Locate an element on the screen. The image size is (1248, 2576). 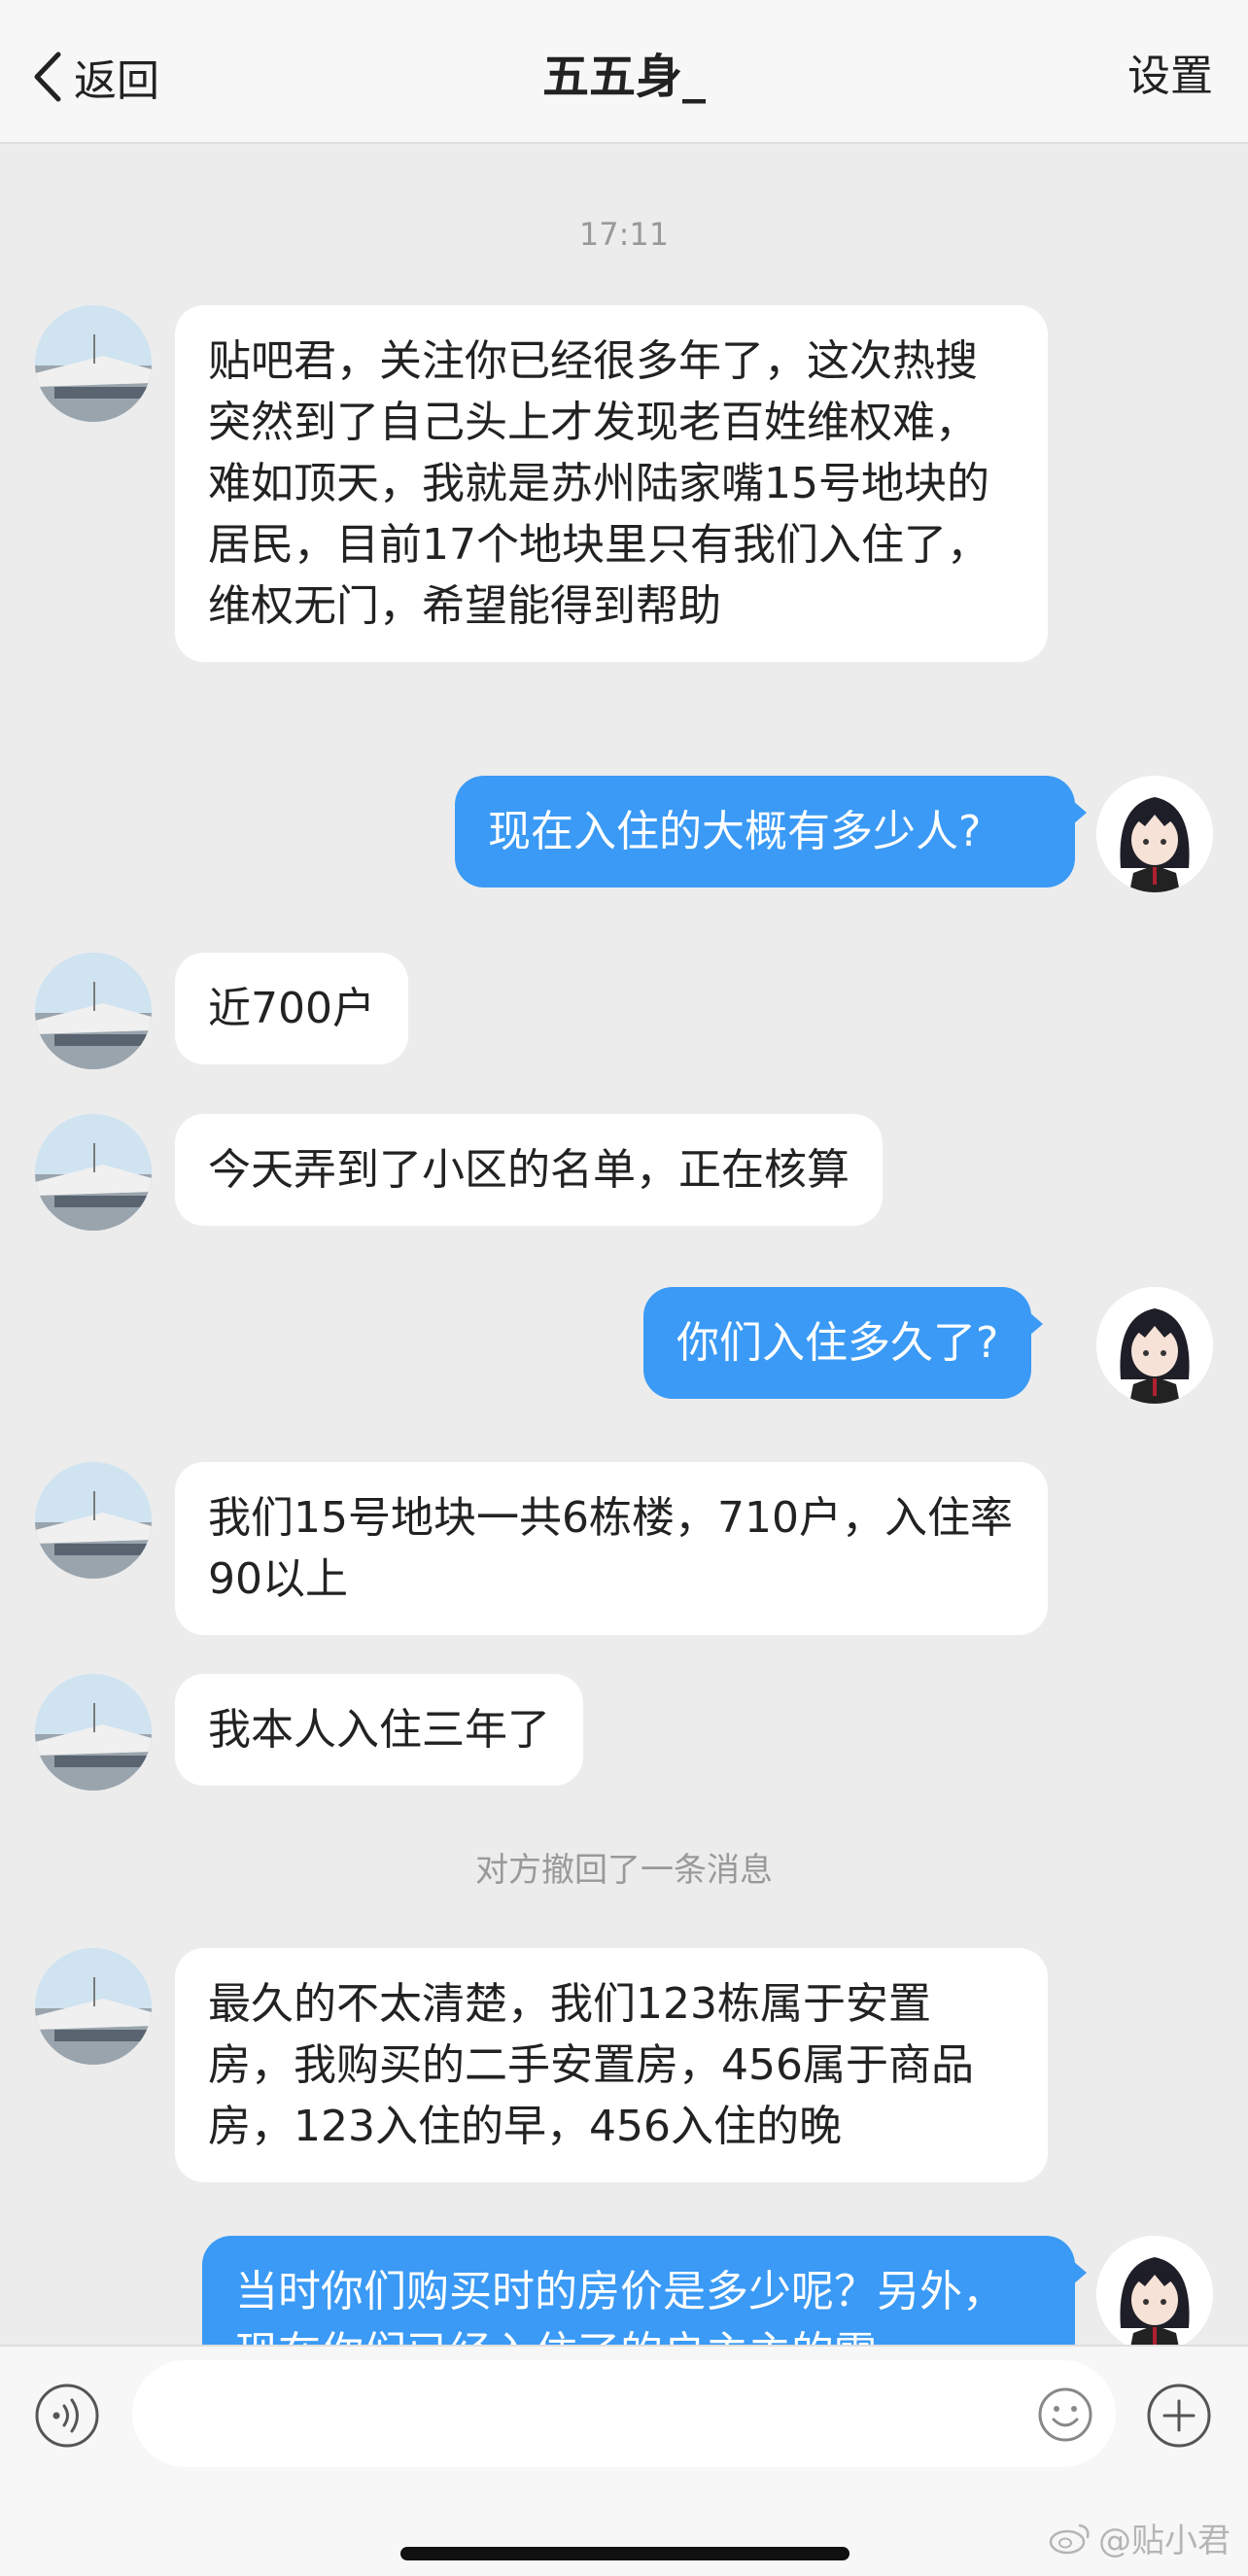
message-bubble-incoming: 我本人入住三年了 is located at coordinates (379, 1730).